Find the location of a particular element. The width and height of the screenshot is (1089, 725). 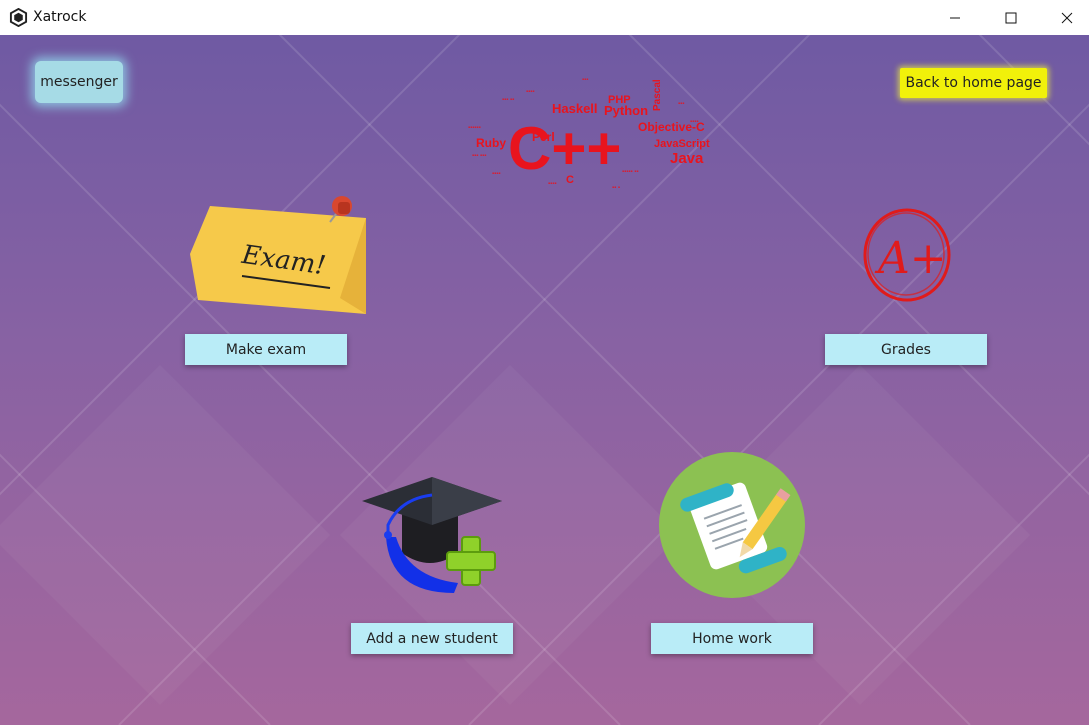

app-logo-icon is located at coordinates (18, 17).